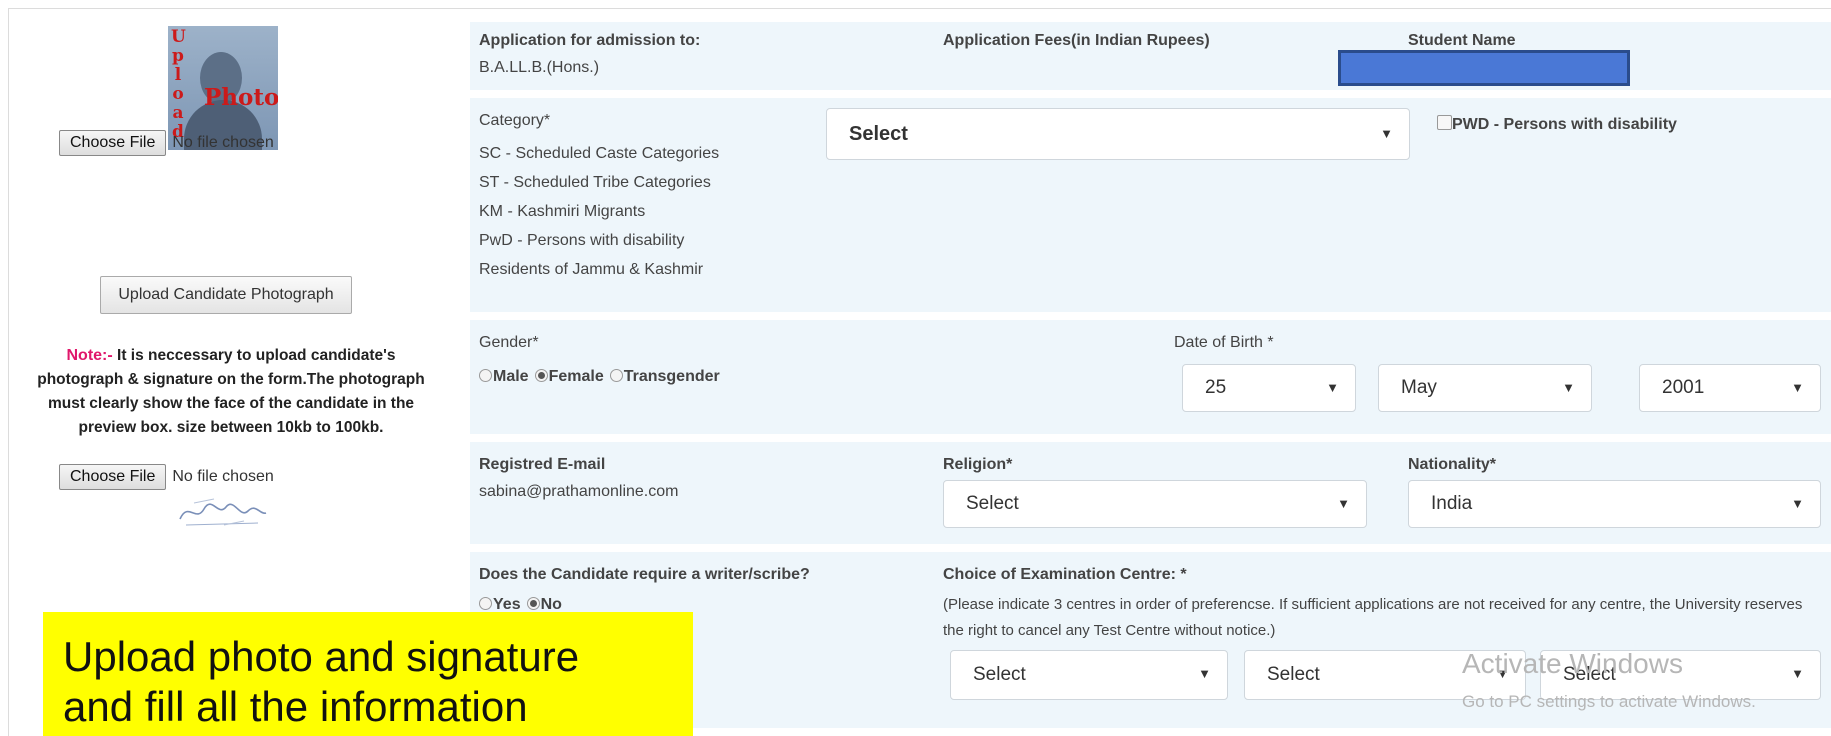  Describe the element at coordinates (113, 143) in the screenshot. I see `choose-photo-button: Choose File` at that location.